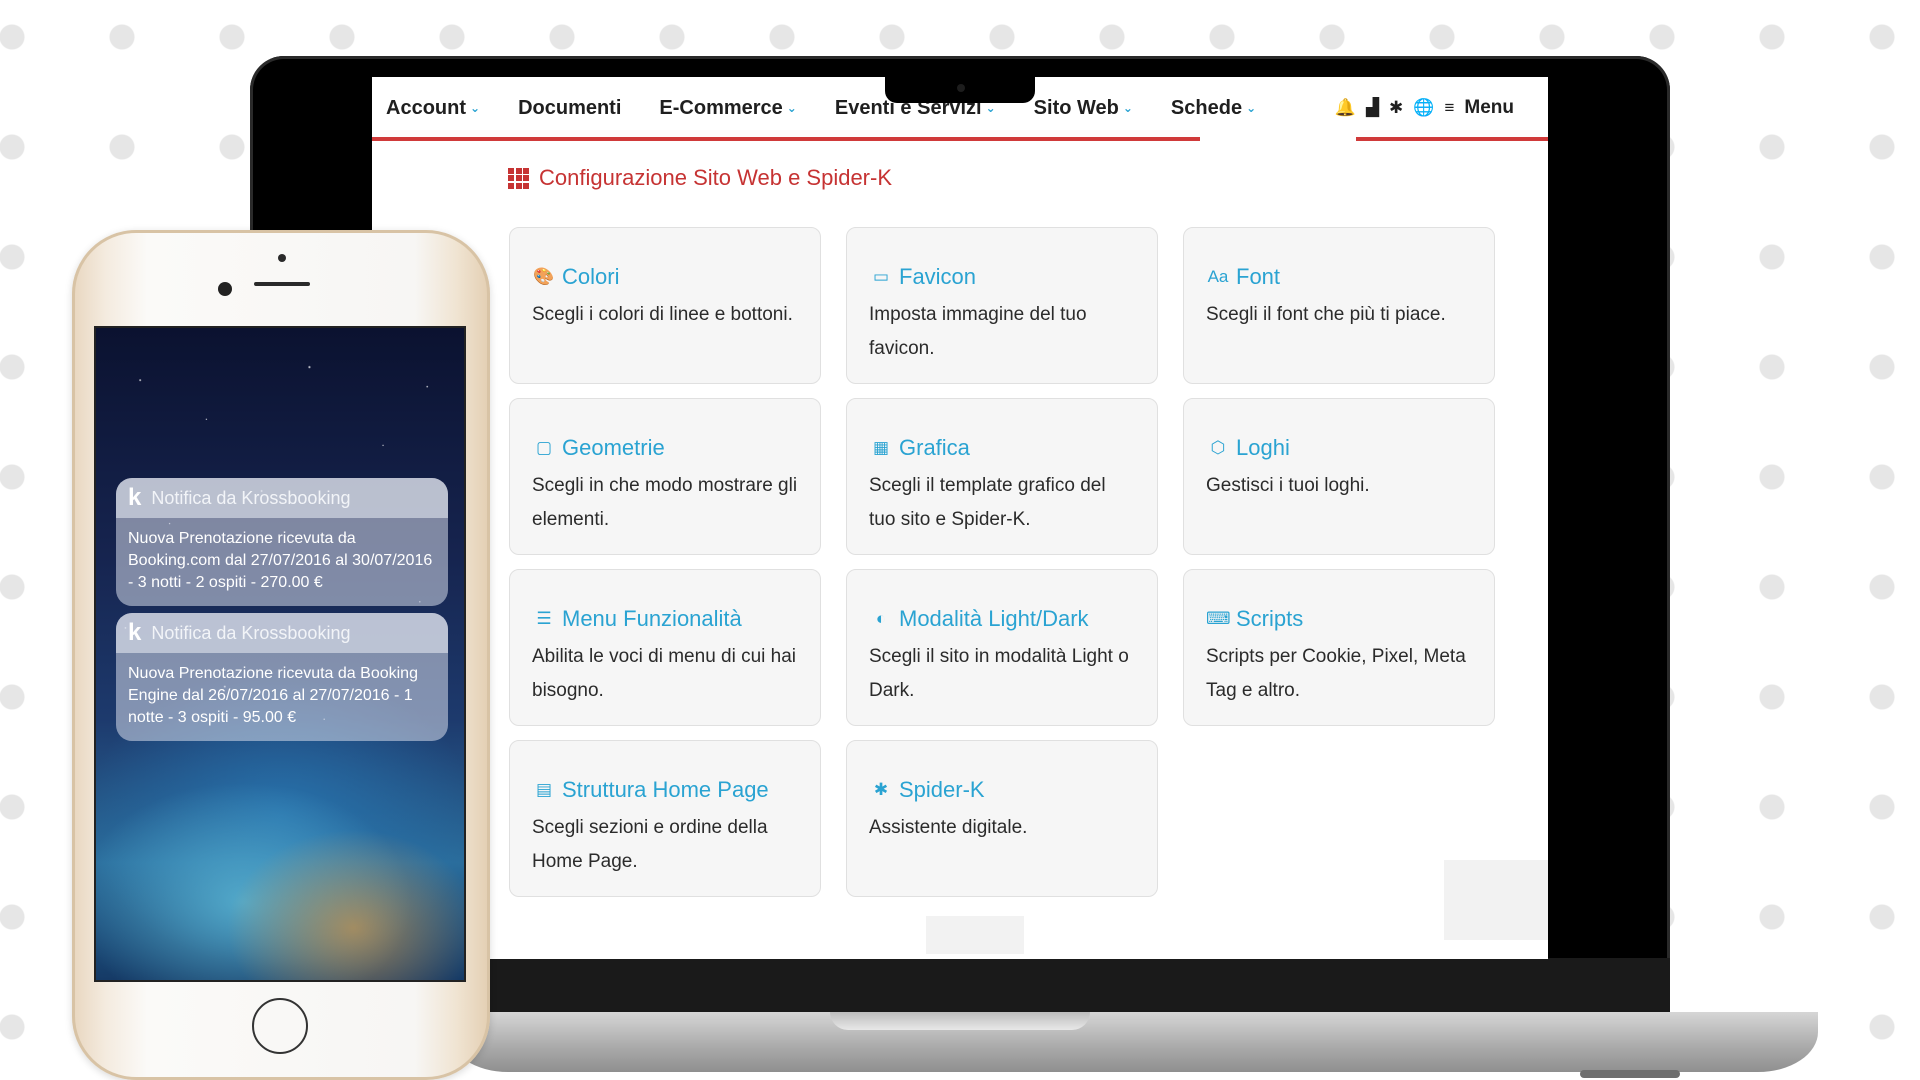  I want to click on code-icon: ⌨, so click(1218, 618).